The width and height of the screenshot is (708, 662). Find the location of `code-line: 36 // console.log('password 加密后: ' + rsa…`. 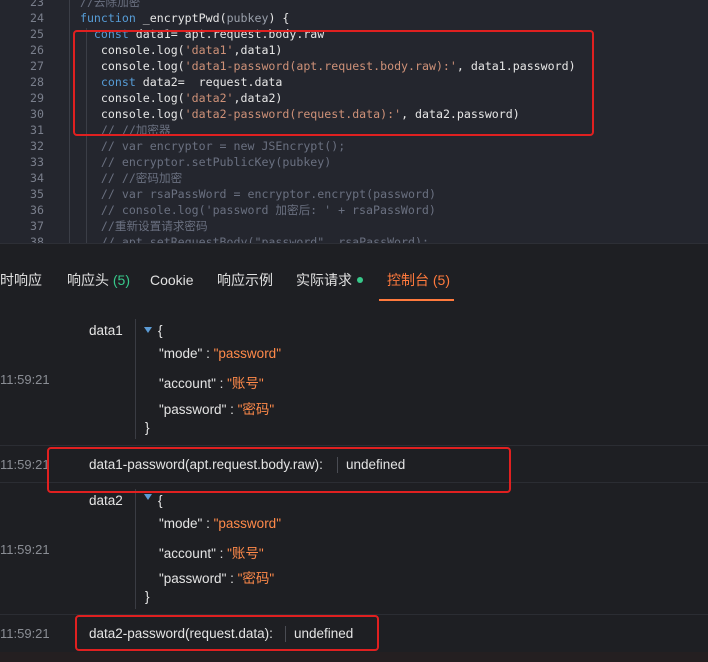

code-line: 36 // console.log('password 加密后: ' + rsa… is located at coordinates (354, 210).